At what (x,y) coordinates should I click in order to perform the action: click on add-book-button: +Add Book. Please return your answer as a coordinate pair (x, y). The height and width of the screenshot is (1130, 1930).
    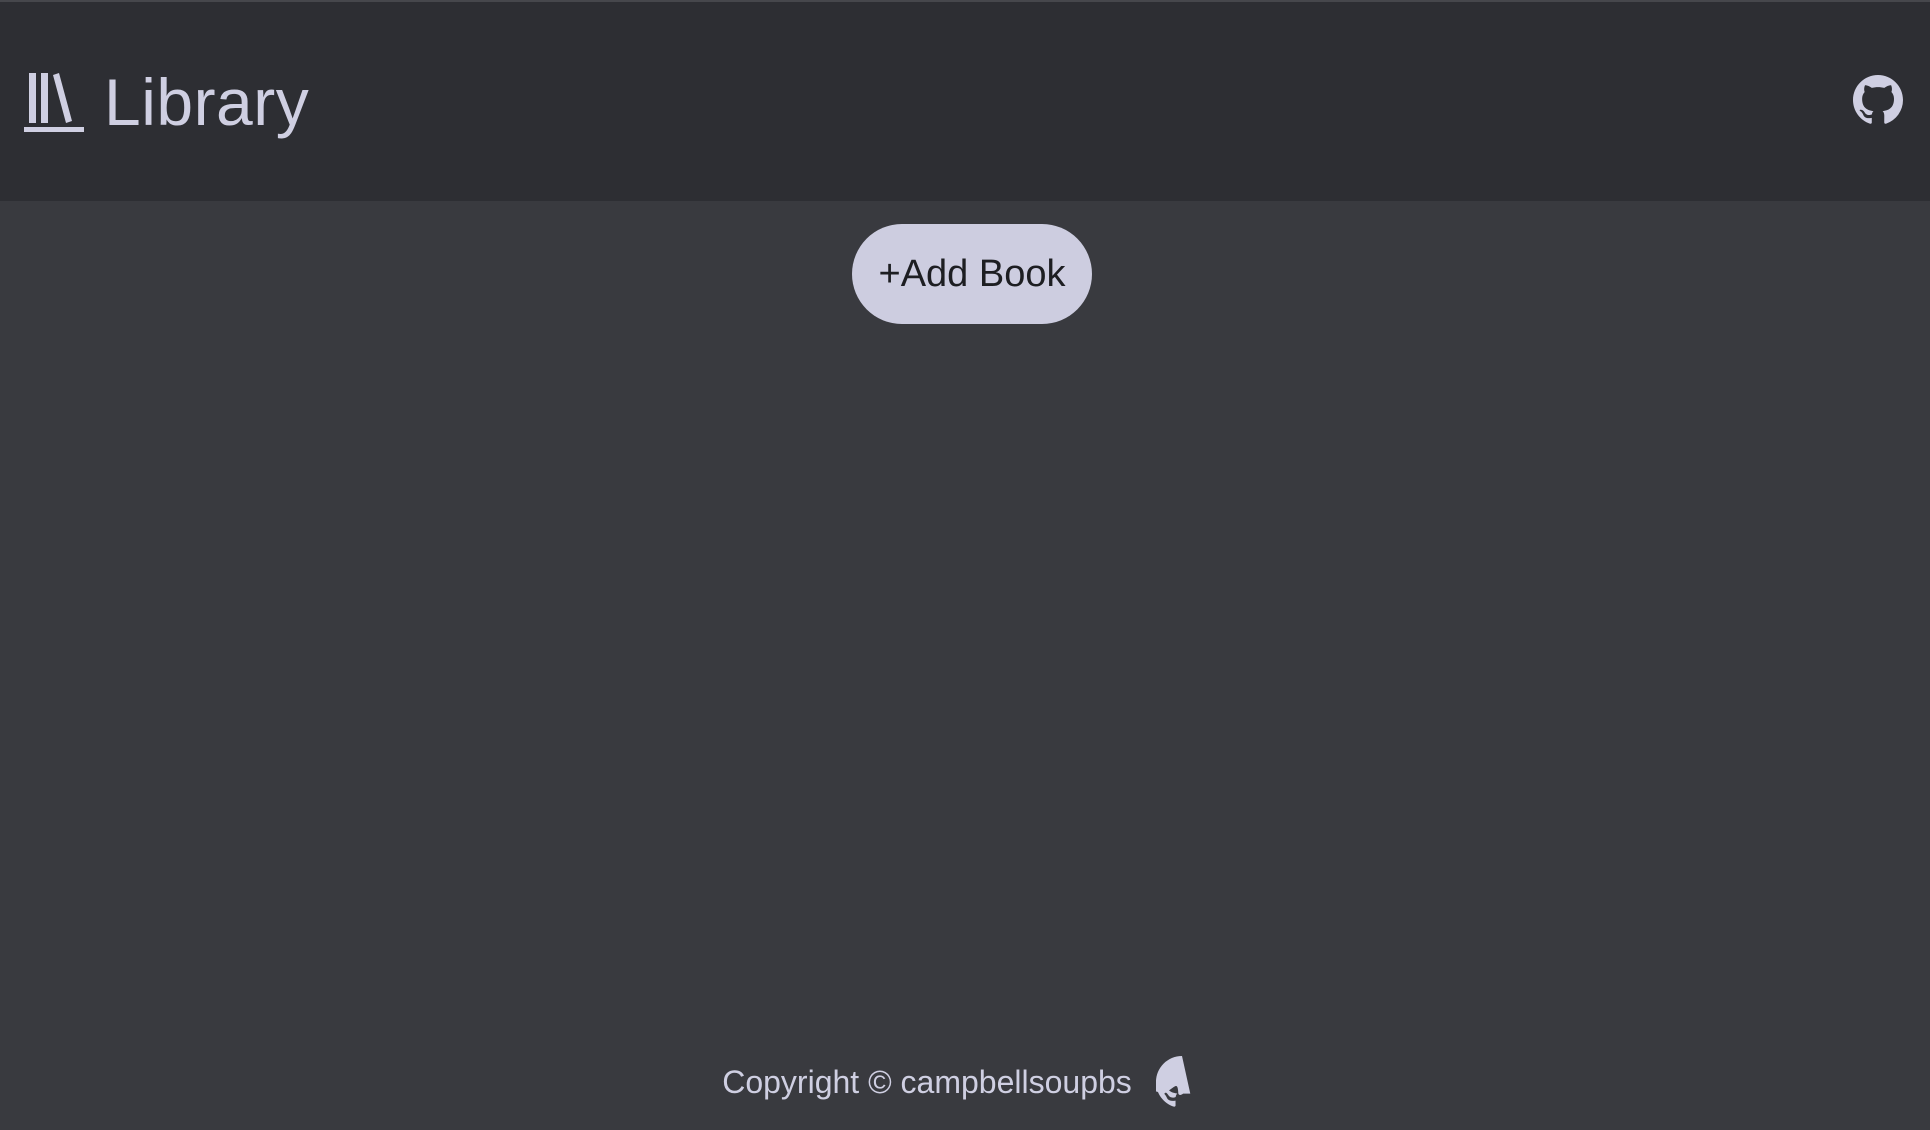
    Looking at the image, I should click on (972, 274).